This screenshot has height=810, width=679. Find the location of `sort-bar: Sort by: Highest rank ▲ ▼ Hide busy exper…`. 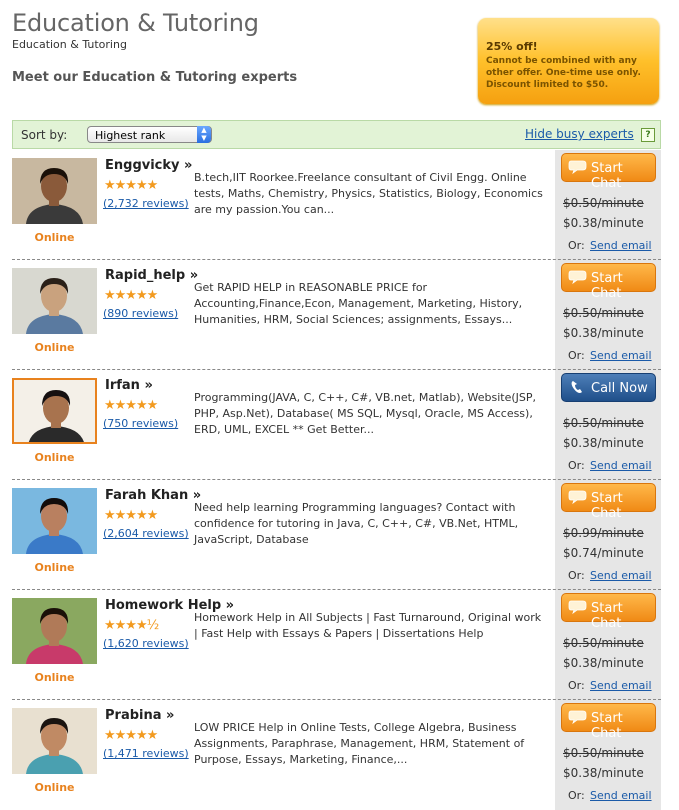

sort-bar: Sort by: Highest rank ▲ ▼ Hide busy exper… is located at coordinates (336, 134).